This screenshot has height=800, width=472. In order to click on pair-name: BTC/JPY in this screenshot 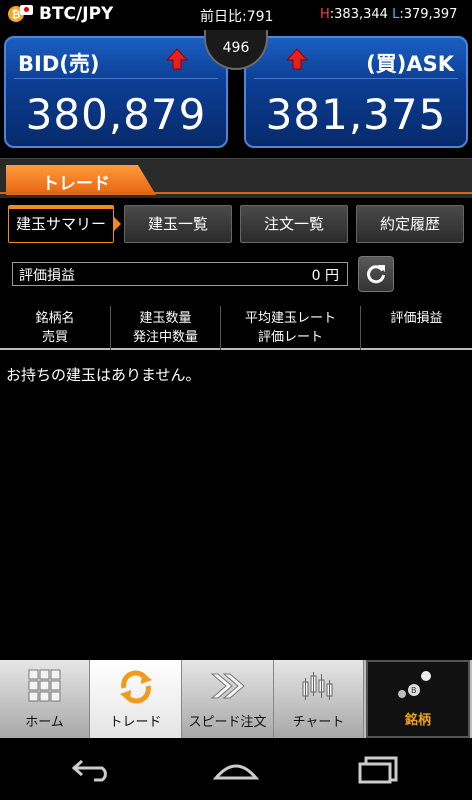, I will do `click(76, 14)`.